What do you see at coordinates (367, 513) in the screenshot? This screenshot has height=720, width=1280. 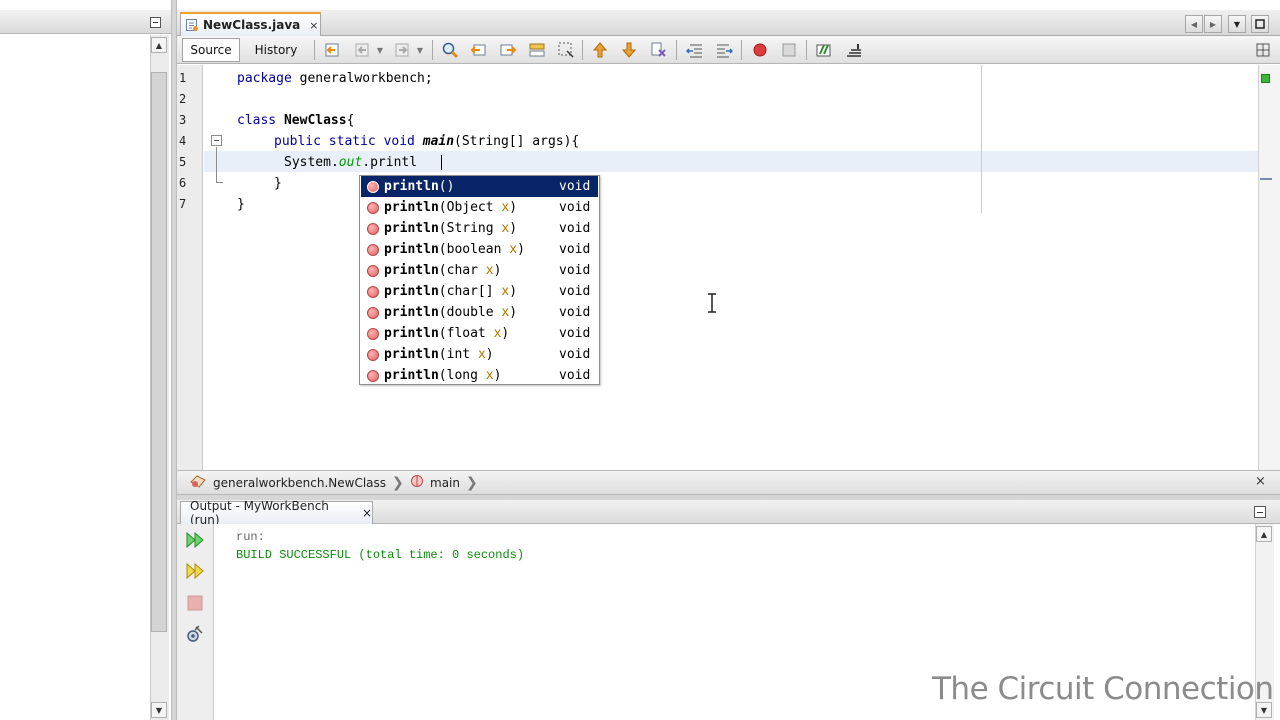 I see `close-output-tab-icon: ×` at bounding box center [367, 513].